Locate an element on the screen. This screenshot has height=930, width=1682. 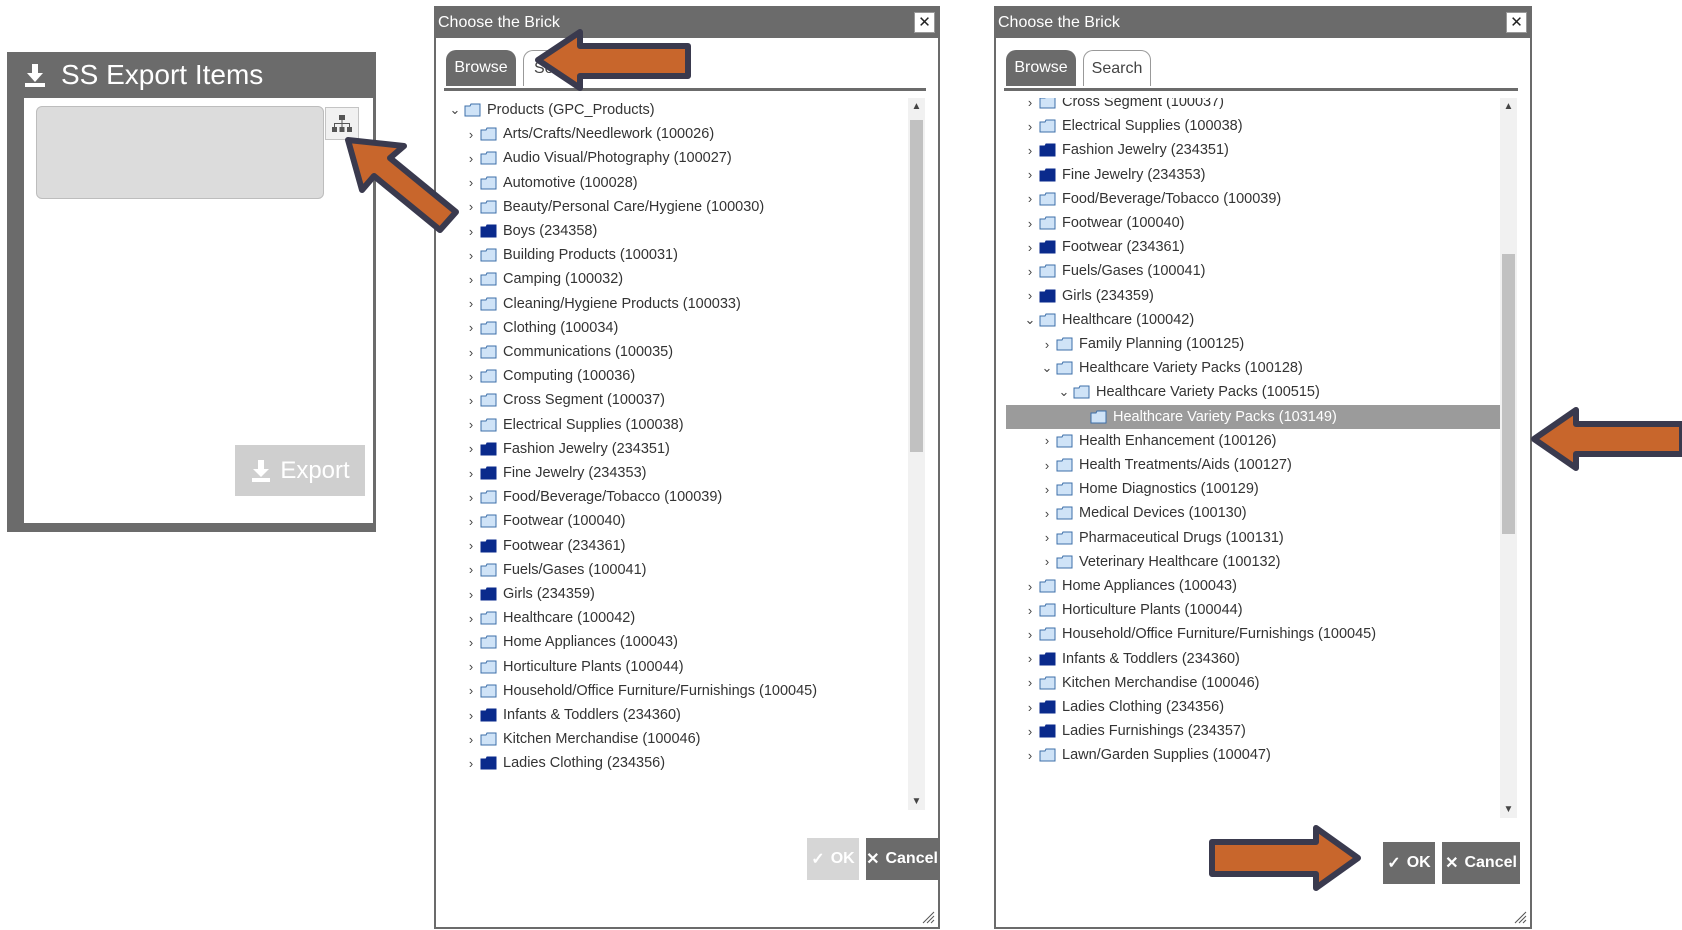
tree-row: › Home Diagnostics (100129) is located at coordinates (1256, 489).